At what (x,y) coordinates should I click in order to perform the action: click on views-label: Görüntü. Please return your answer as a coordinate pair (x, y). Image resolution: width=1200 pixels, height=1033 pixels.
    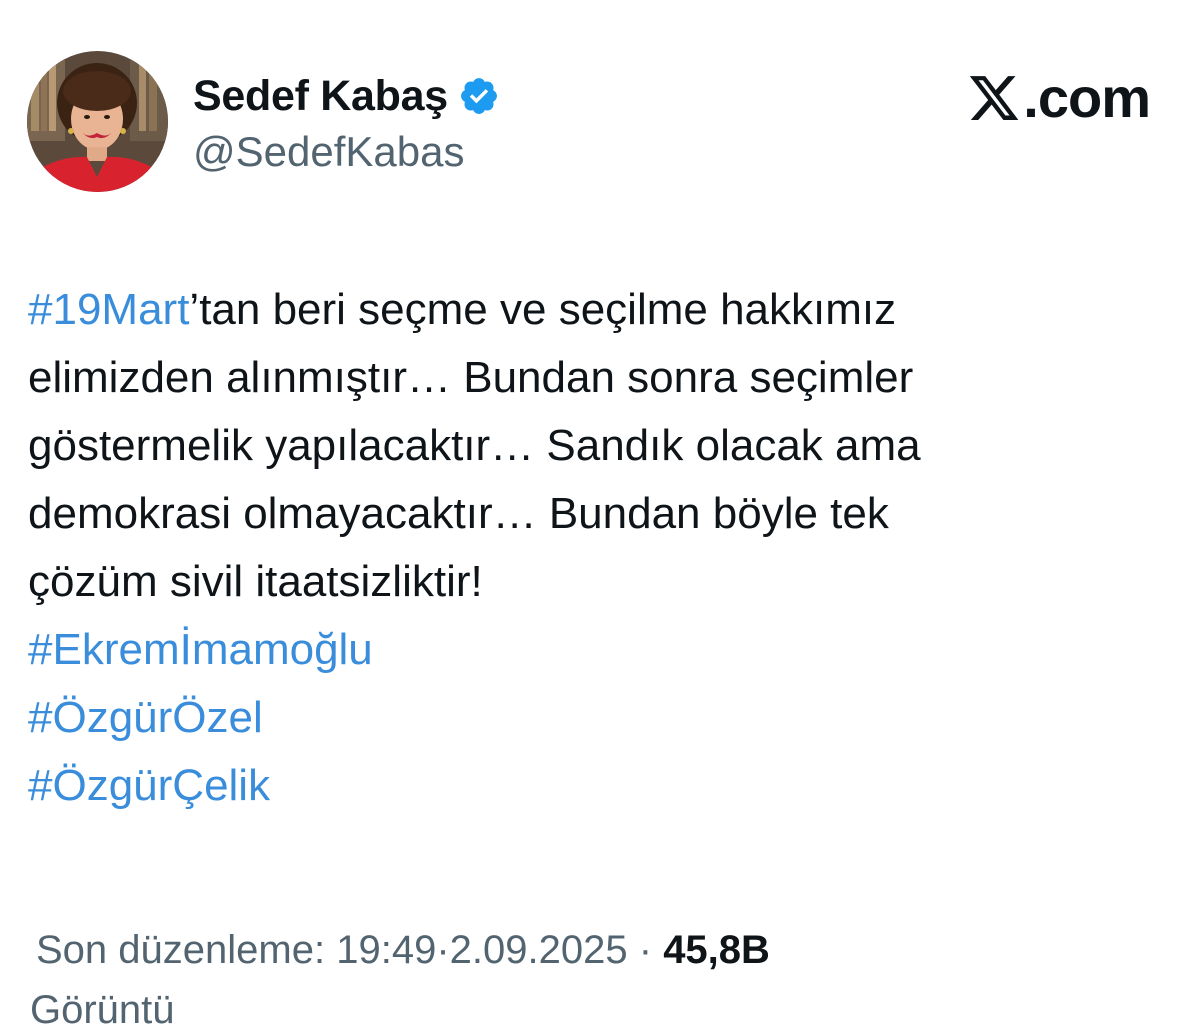
    Looking at the image, I should click on (102, 1010).